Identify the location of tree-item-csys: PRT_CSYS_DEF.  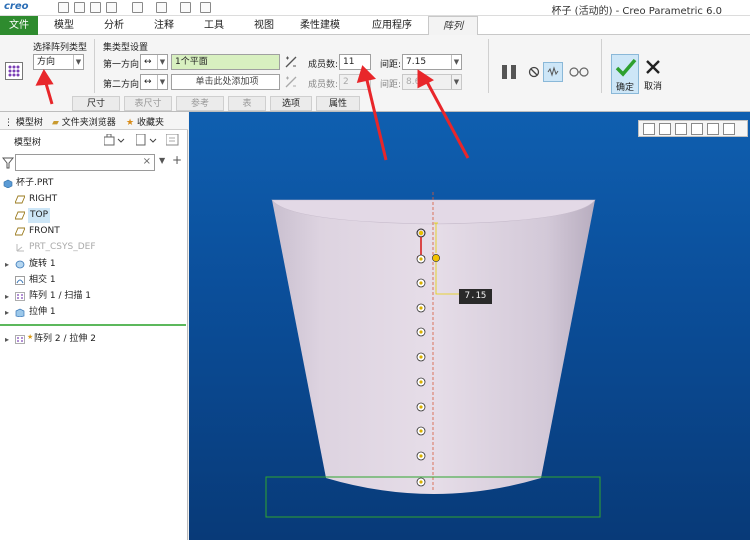
(94, 247).